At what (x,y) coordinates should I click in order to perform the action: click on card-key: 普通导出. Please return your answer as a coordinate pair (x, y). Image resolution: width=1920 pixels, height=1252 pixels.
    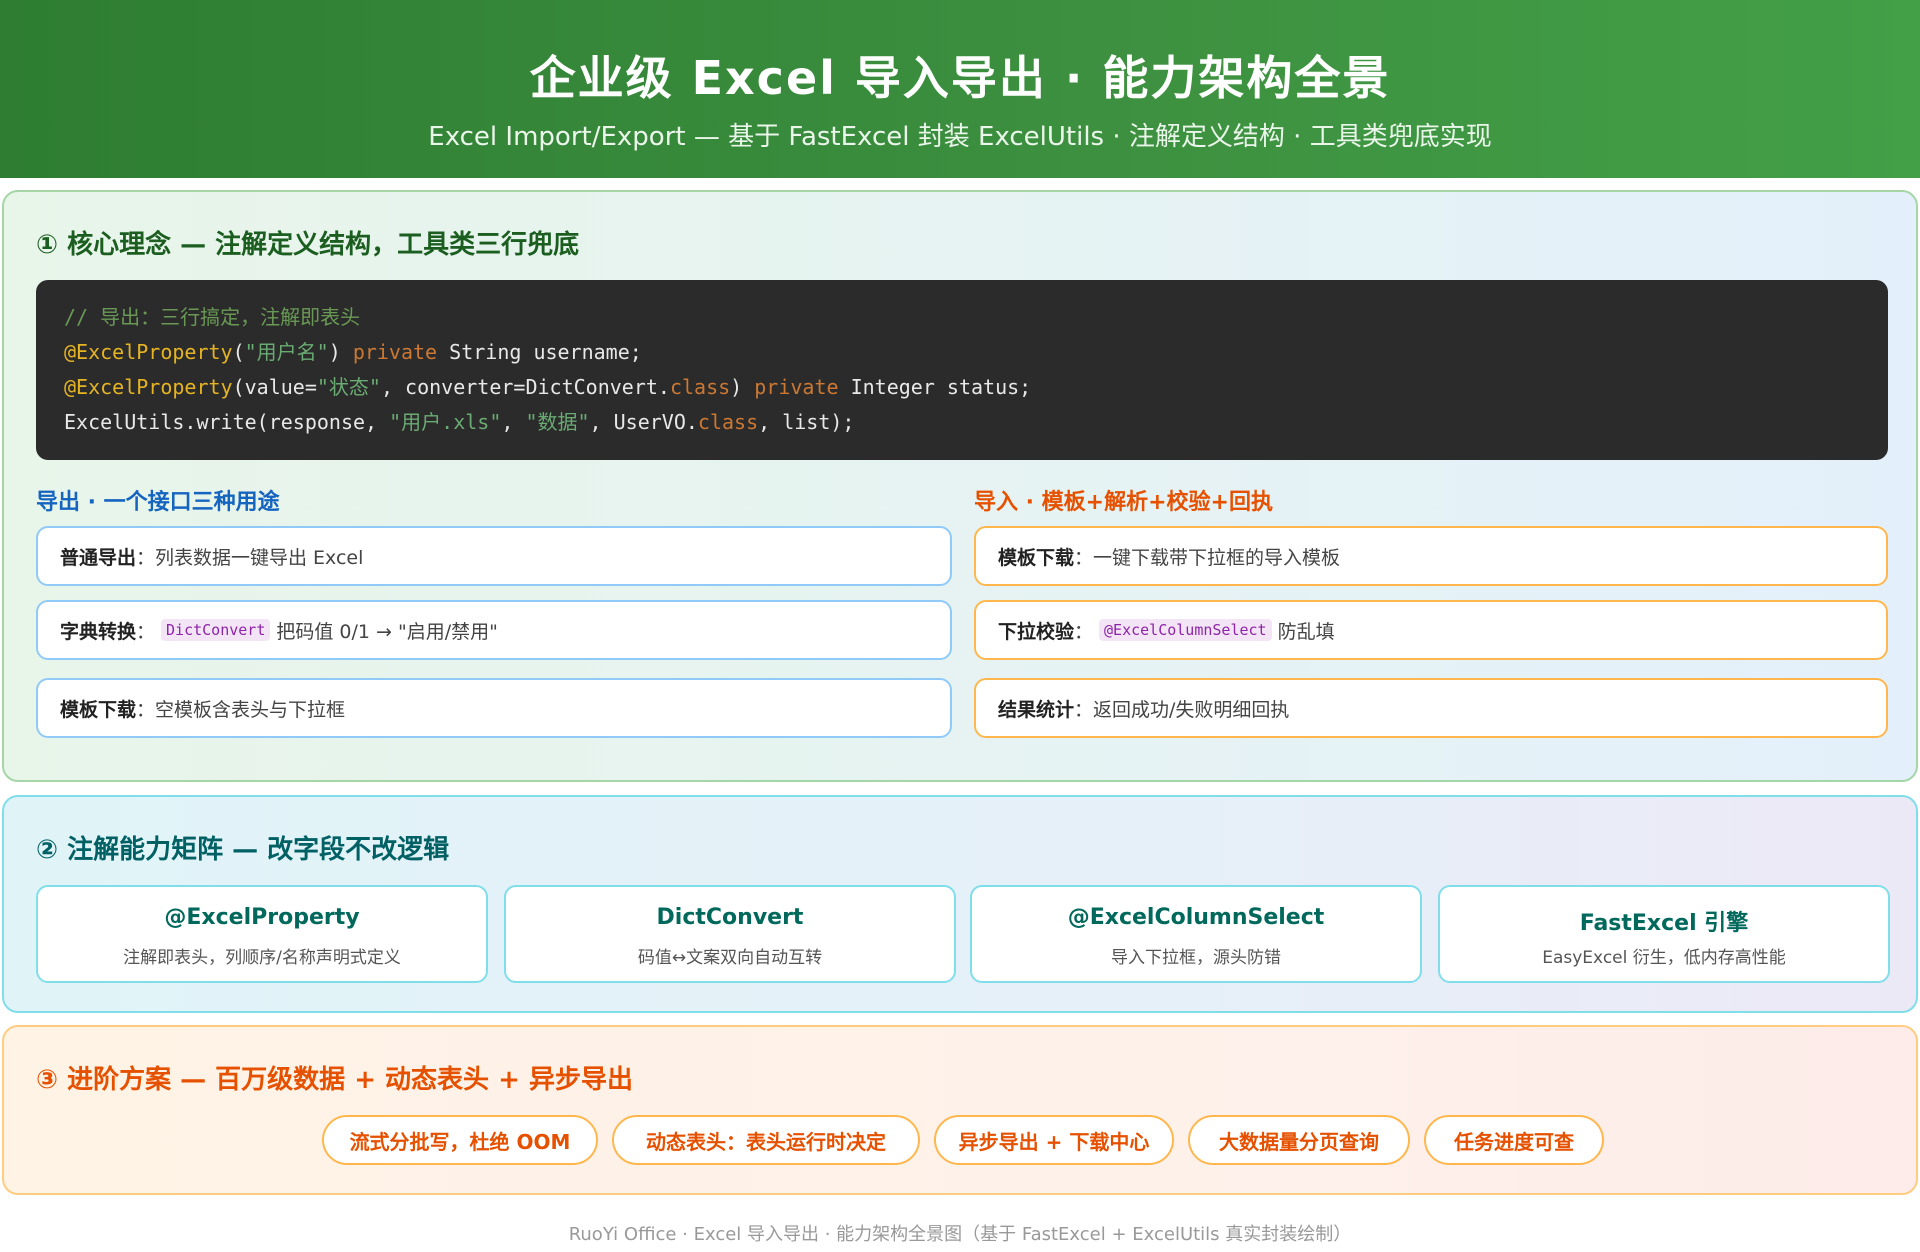
    Looking at the image, I should click on (98, 557).